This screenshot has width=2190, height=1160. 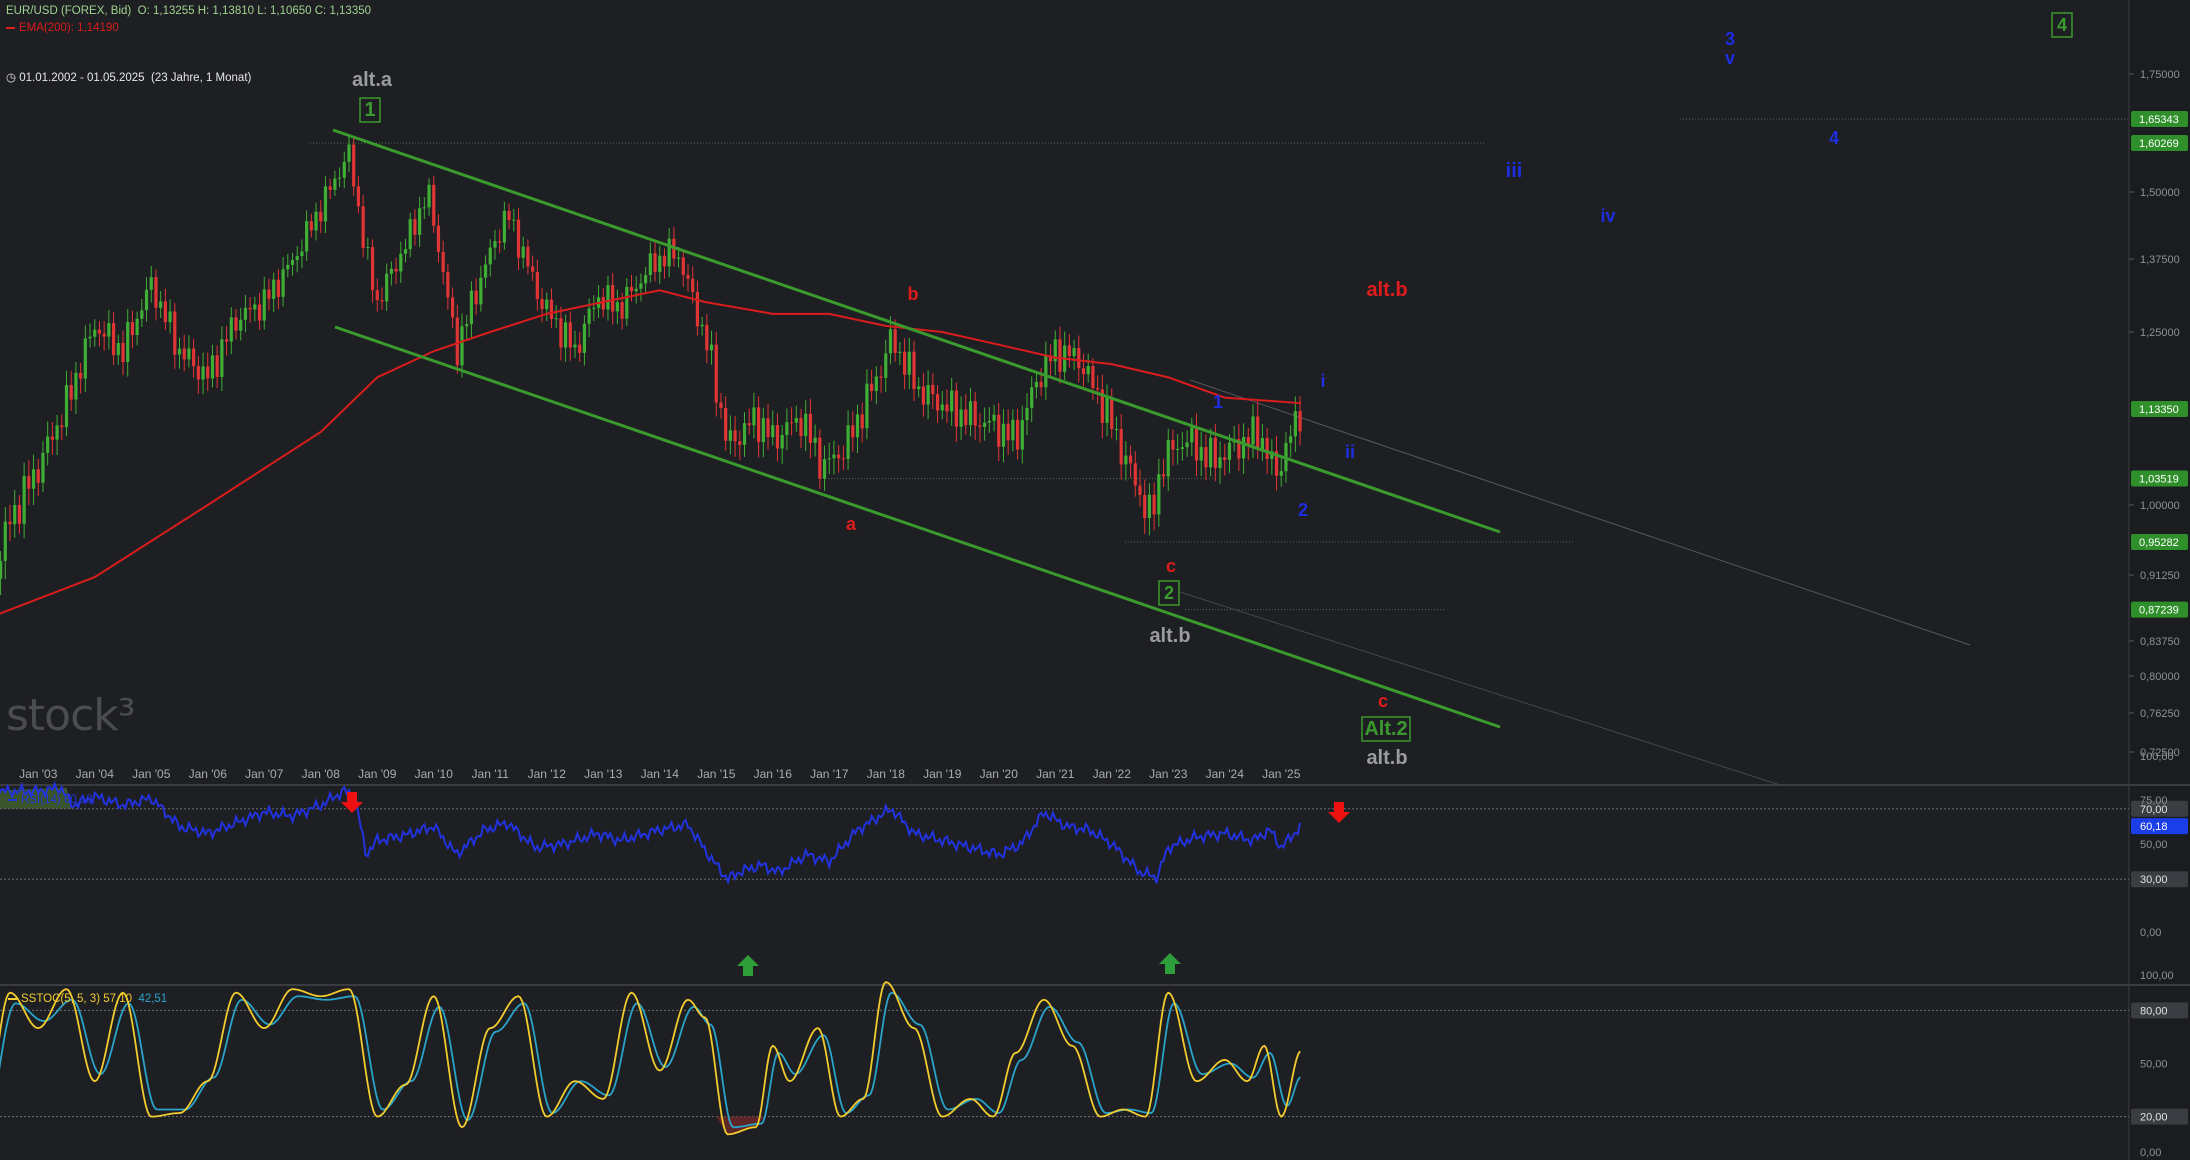 What do you see at coordinates (78, 800) in the screenshot?
I see `rsi-value: 60,18` at bounding box center [78, 800].